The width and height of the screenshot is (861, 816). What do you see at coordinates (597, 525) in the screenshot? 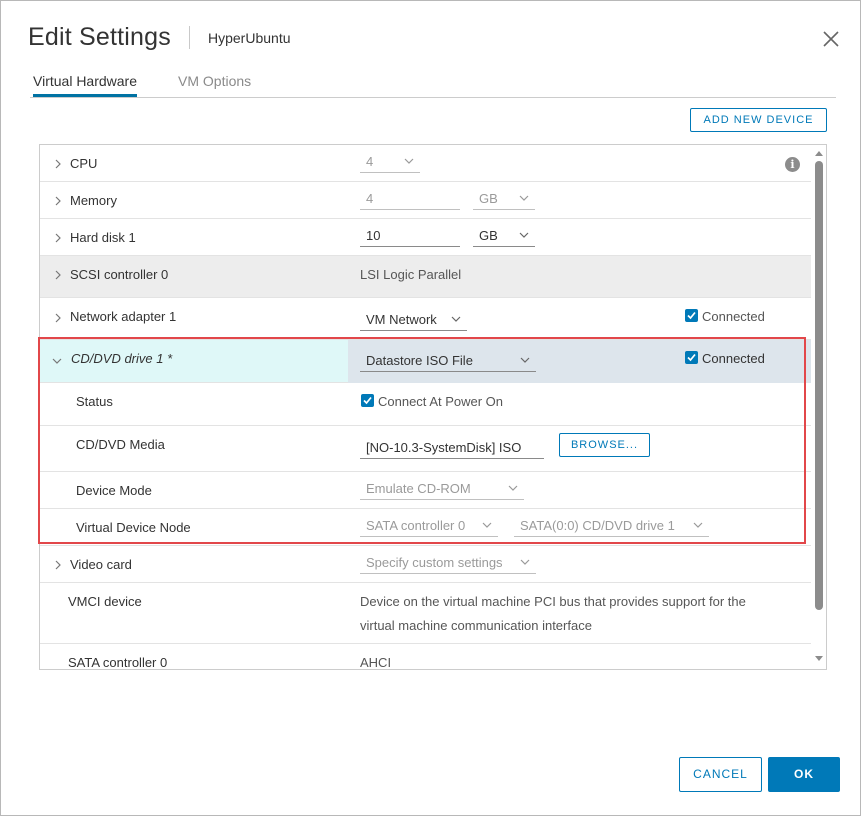
I see `node-device-value: SATA(0:0) CD/DVD drive 1` at bounding box center [597, 525].